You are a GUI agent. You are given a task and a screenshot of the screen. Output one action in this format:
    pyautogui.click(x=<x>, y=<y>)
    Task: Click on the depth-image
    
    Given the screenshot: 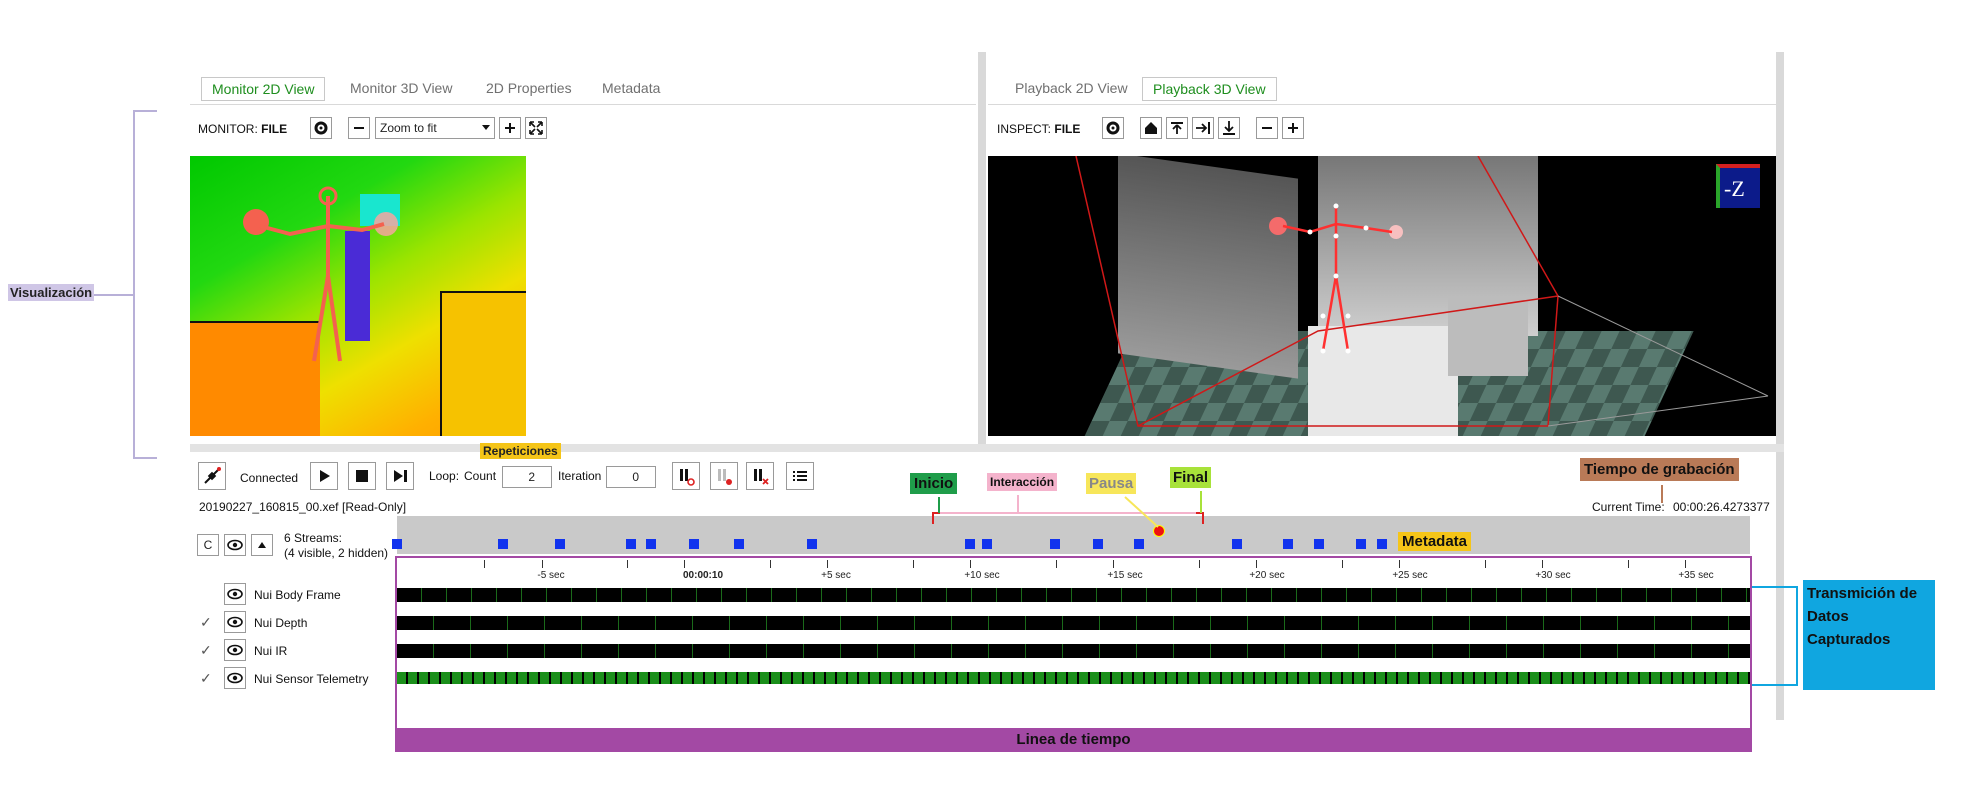 What is the action you would take?
    pyautogui.click(x=358, y=296)
    